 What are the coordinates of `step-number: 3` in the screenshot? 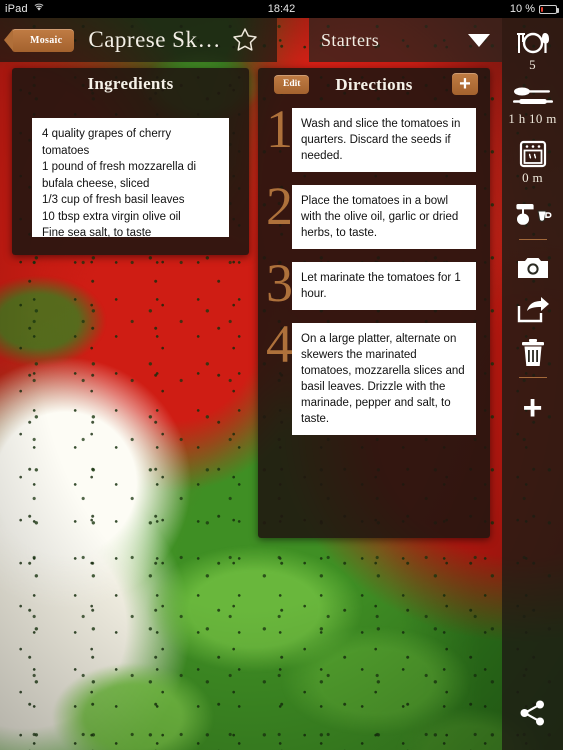 It's located at (279, 283).